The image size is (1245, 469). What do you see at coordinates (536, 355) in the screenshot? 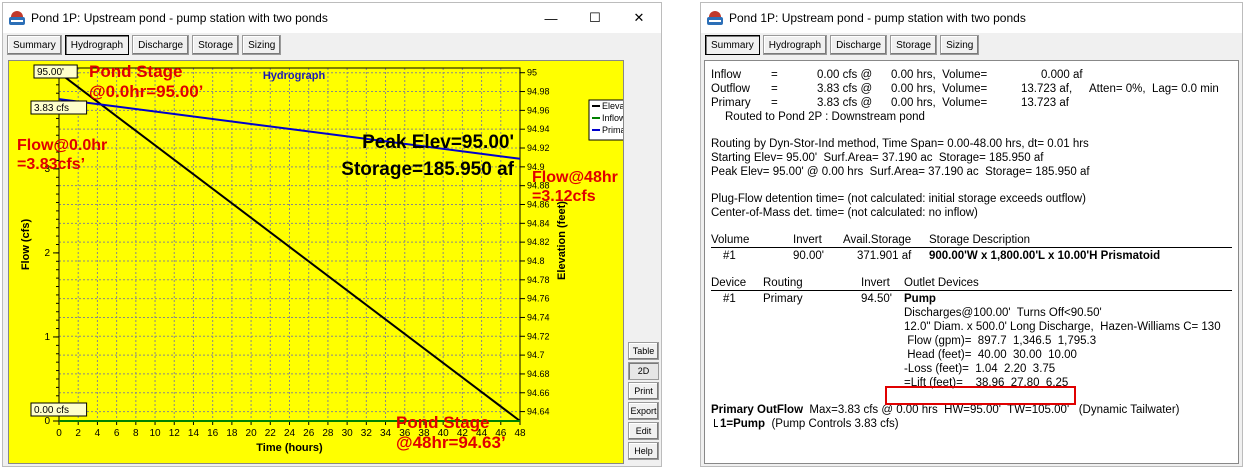
I see `y2-tick-label: 94.7` at bounding box center [536, 355].